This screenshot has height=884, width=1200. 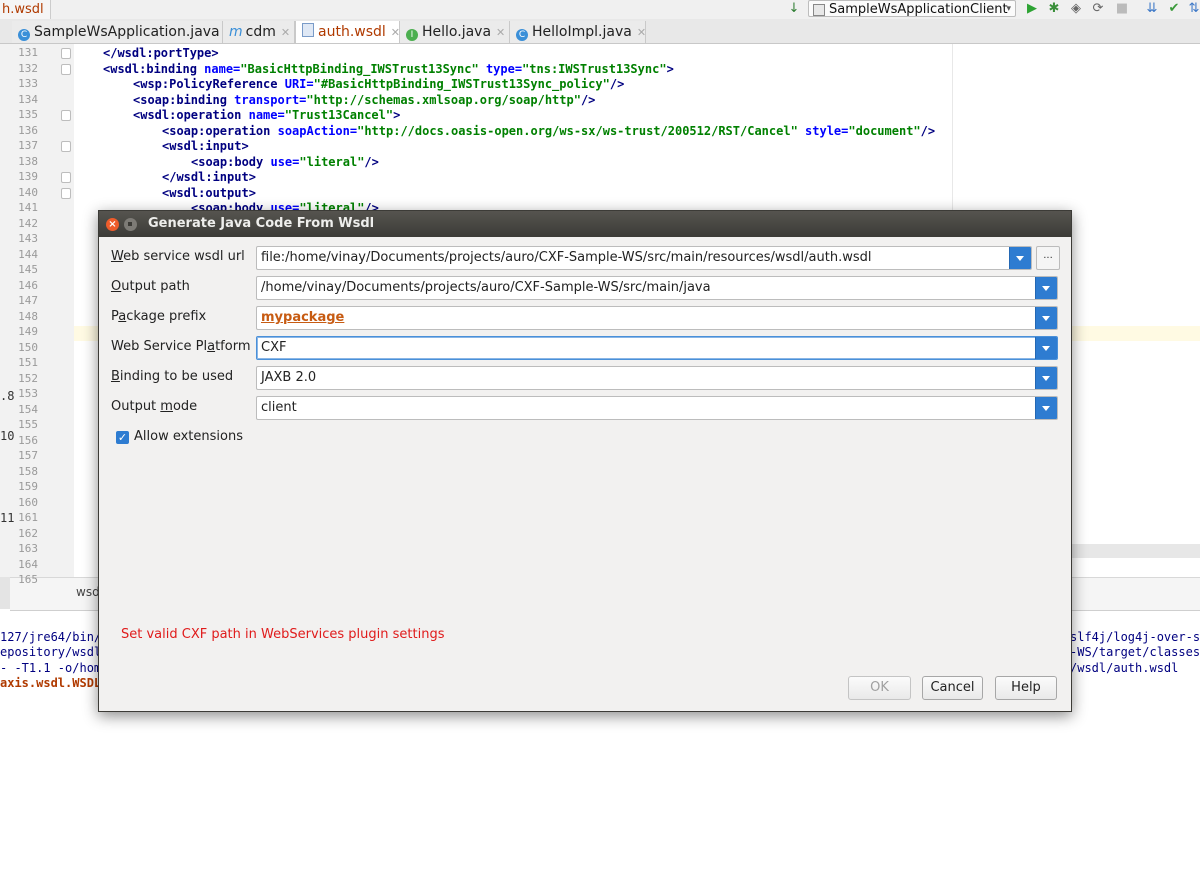 What do you see at coordinates (1122, 9) in the screenshot?
I see `stop-icon: ■` at bounding box center [1122, 9].